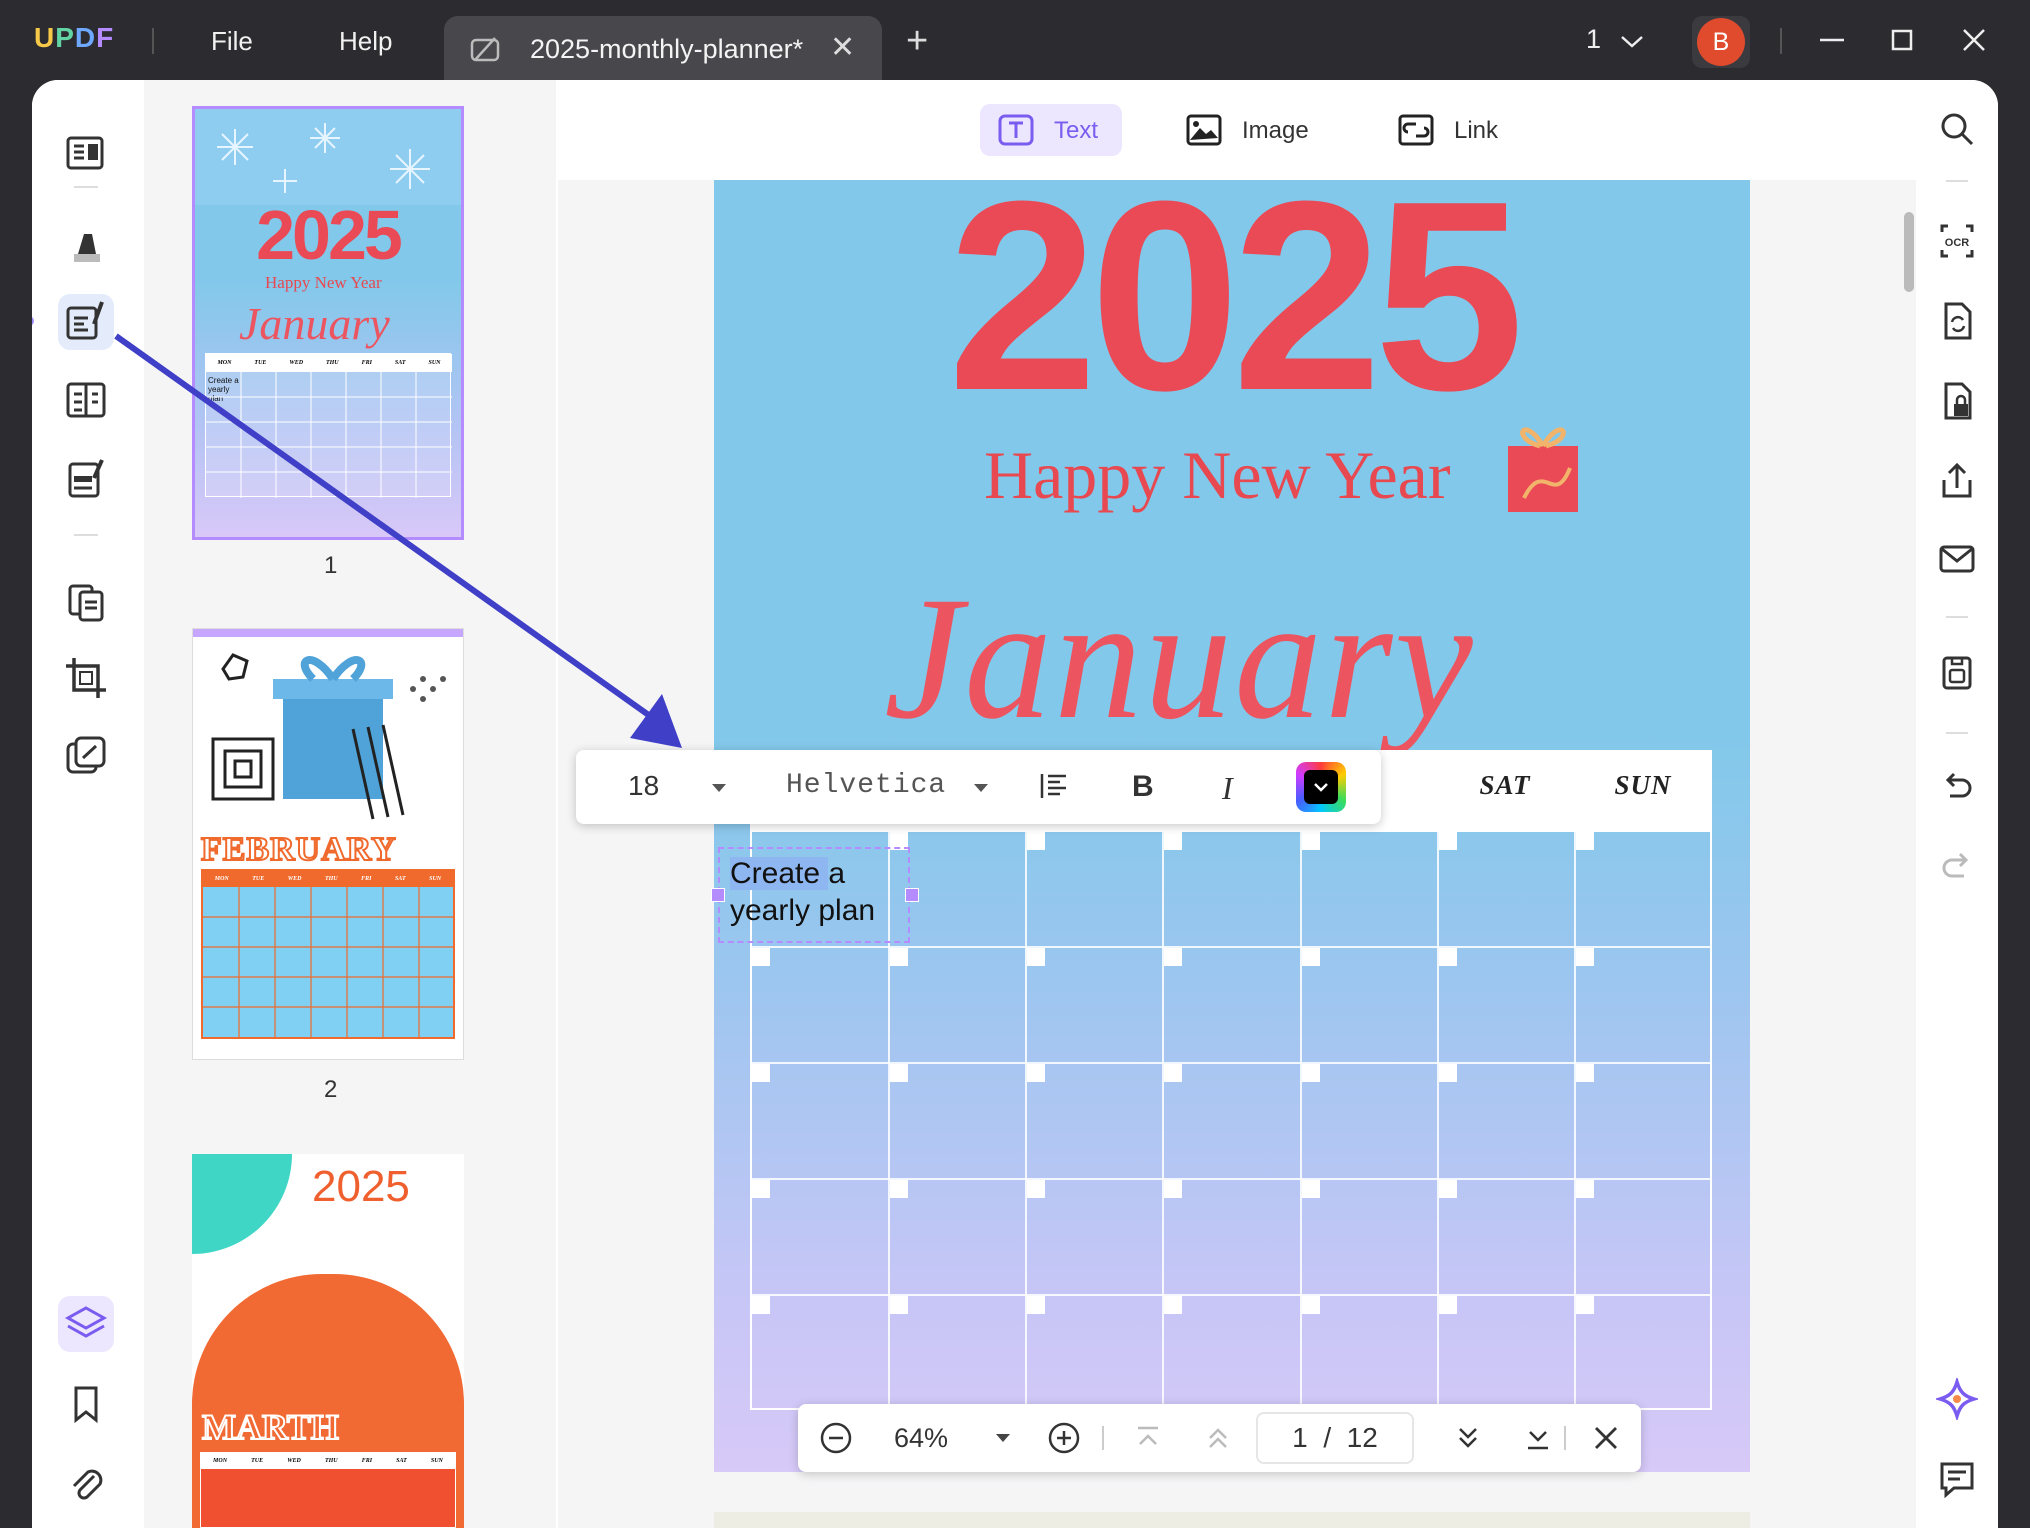  What do you see at coordinates (365, 41) in the screenshot?
I see `menu-help: Help` at bounding box center [365, 41].